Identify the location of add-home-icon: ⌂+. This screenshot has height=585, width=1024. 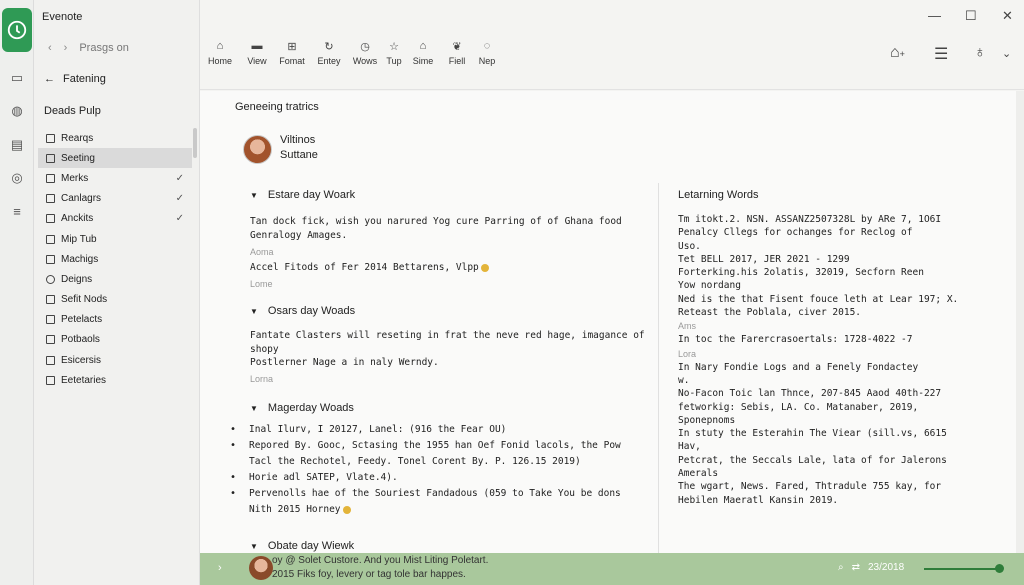
(897, 53).